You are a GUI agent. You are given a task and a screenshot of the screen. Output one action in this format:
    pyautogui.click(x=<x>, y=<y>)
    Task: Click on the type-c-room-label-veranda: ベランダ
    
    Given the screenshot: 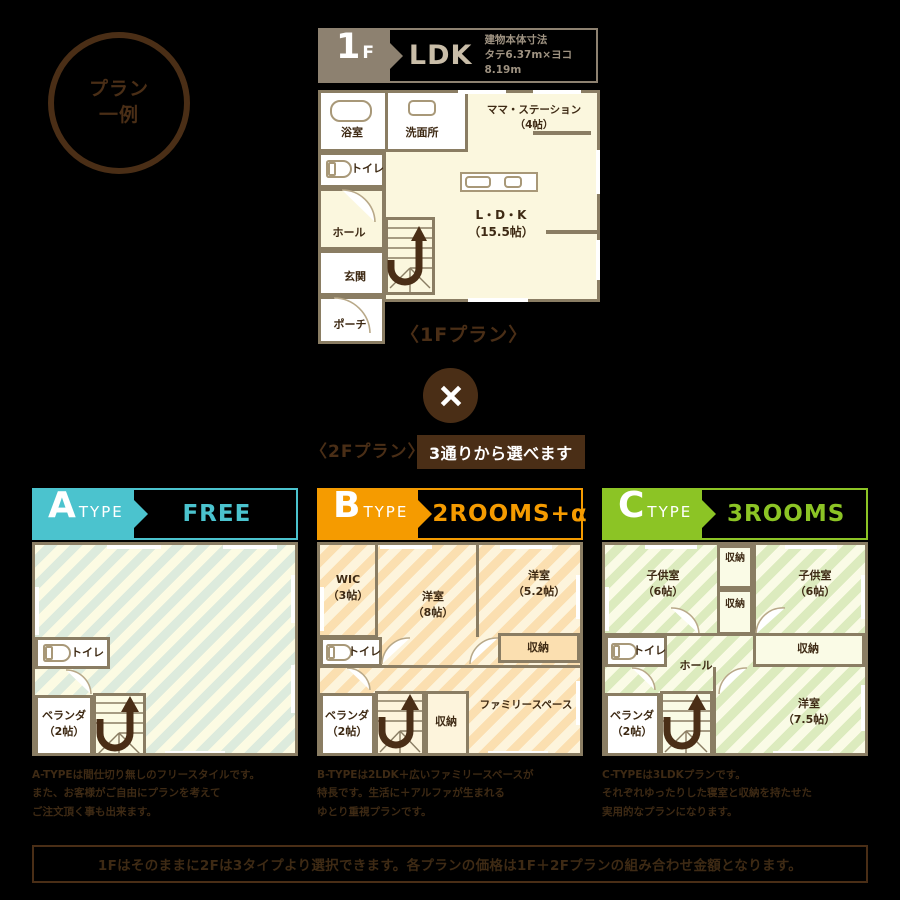 What is the action you would take?
    pyautogui.click(x=632, y=715)
    